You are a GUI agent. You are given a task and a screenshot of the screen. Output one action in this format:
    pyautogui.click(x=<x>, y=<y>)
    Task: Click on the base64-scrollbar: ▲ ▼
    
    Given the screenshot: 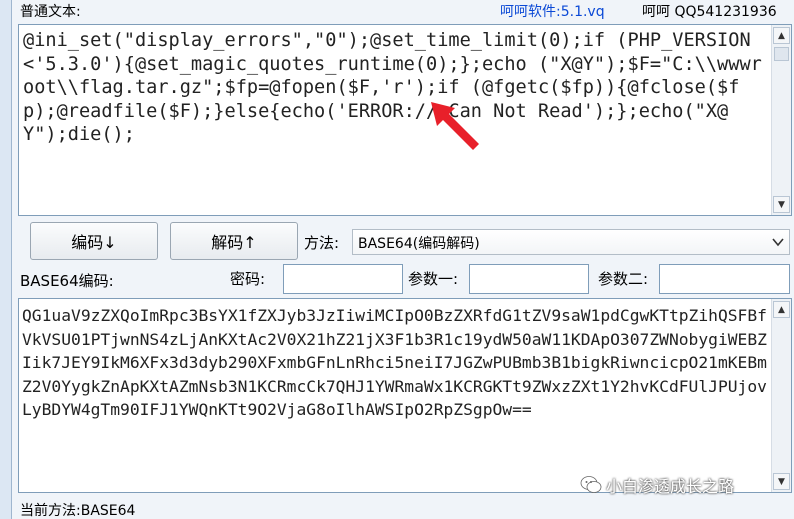 What is the action you would take?
    pyautogui.click(x=781, y=395)
    